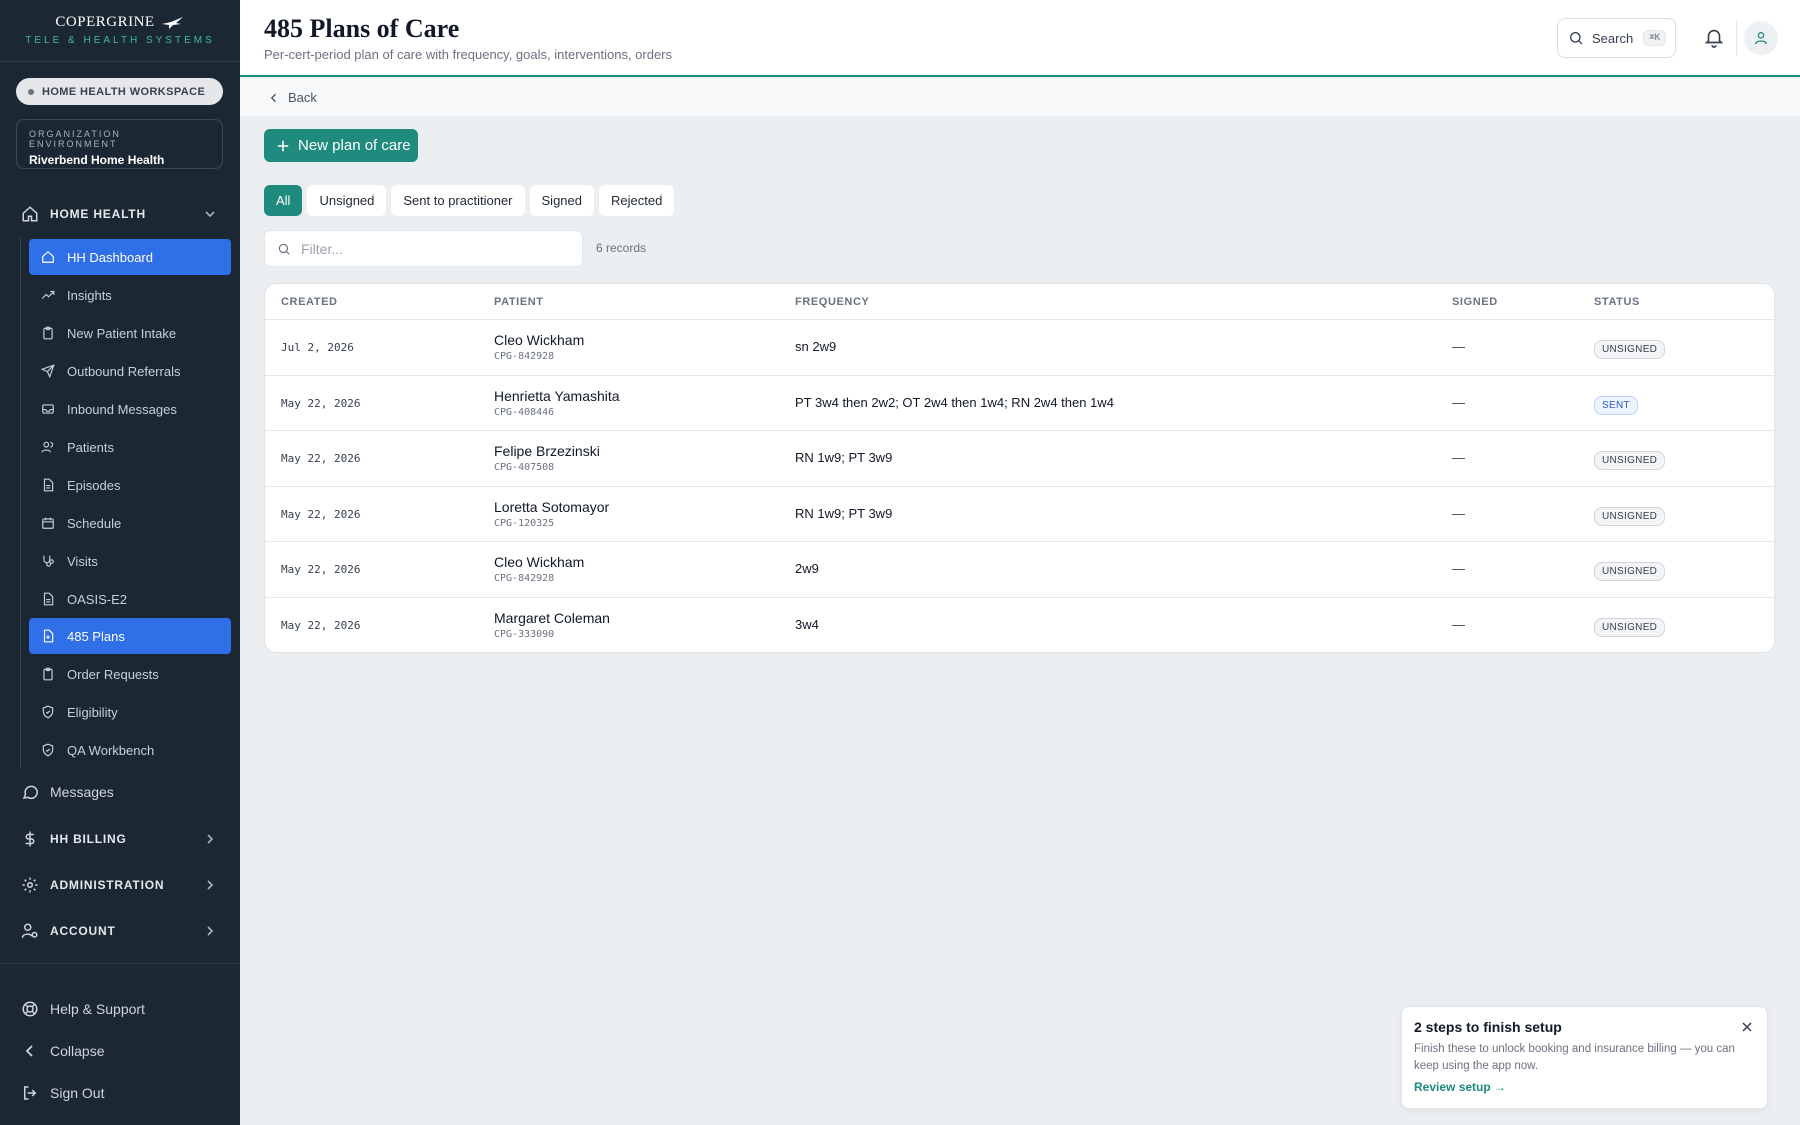  What do you see at coordinates (547, 451) in the screenshot?
I see `patient-name: Felipe Brzezinski` at bounding box center [547, 451].